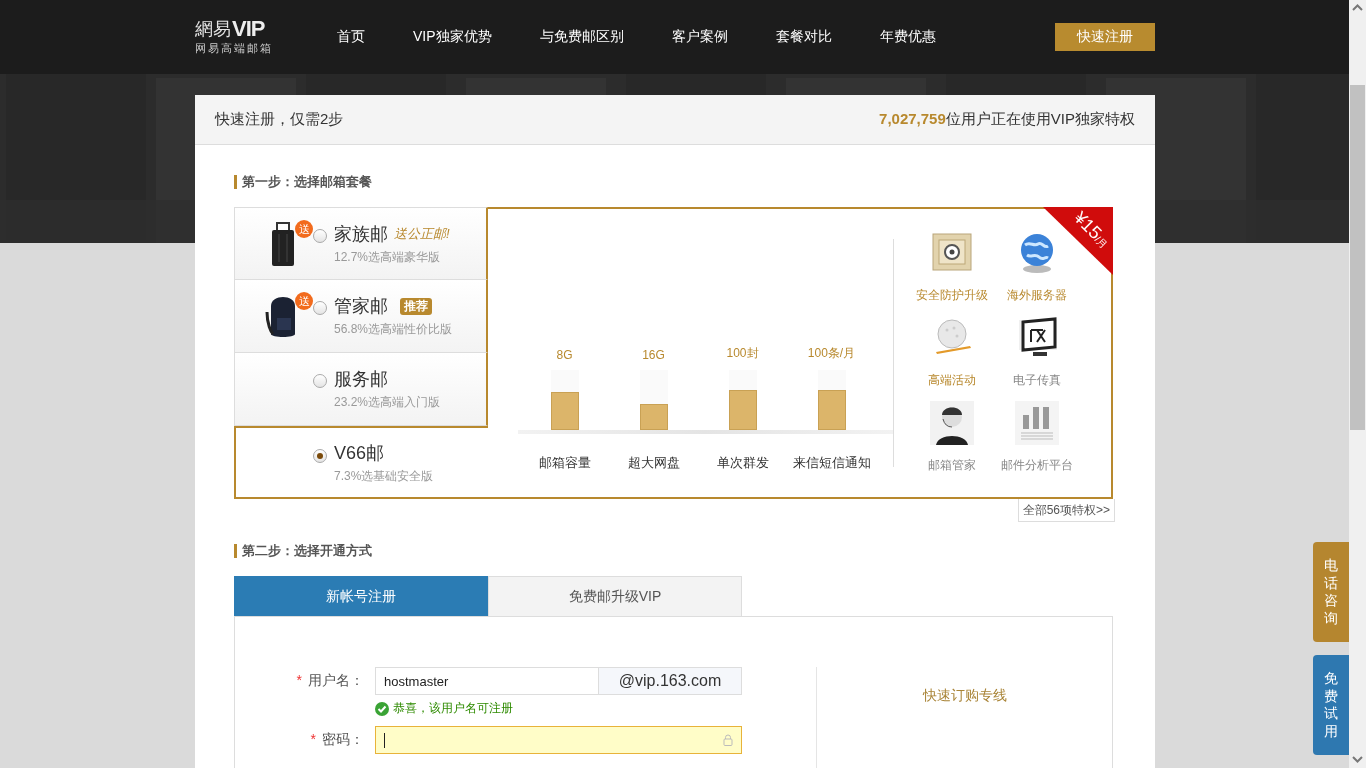  I want to click on side-button: 免费试用, so click(1331, 705).